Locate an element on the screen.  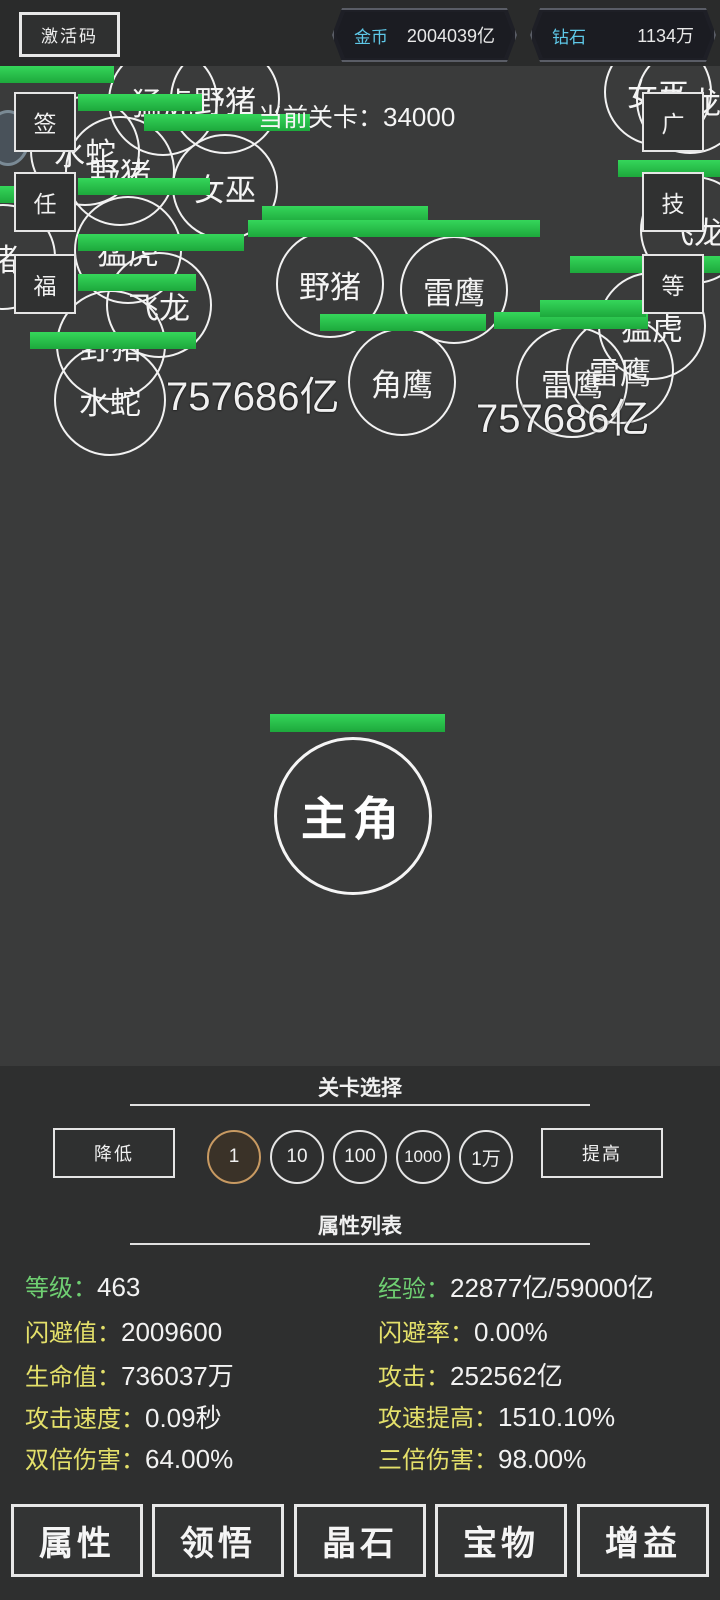
enemy-label: 野猪 is located at coordinates (330, 287).